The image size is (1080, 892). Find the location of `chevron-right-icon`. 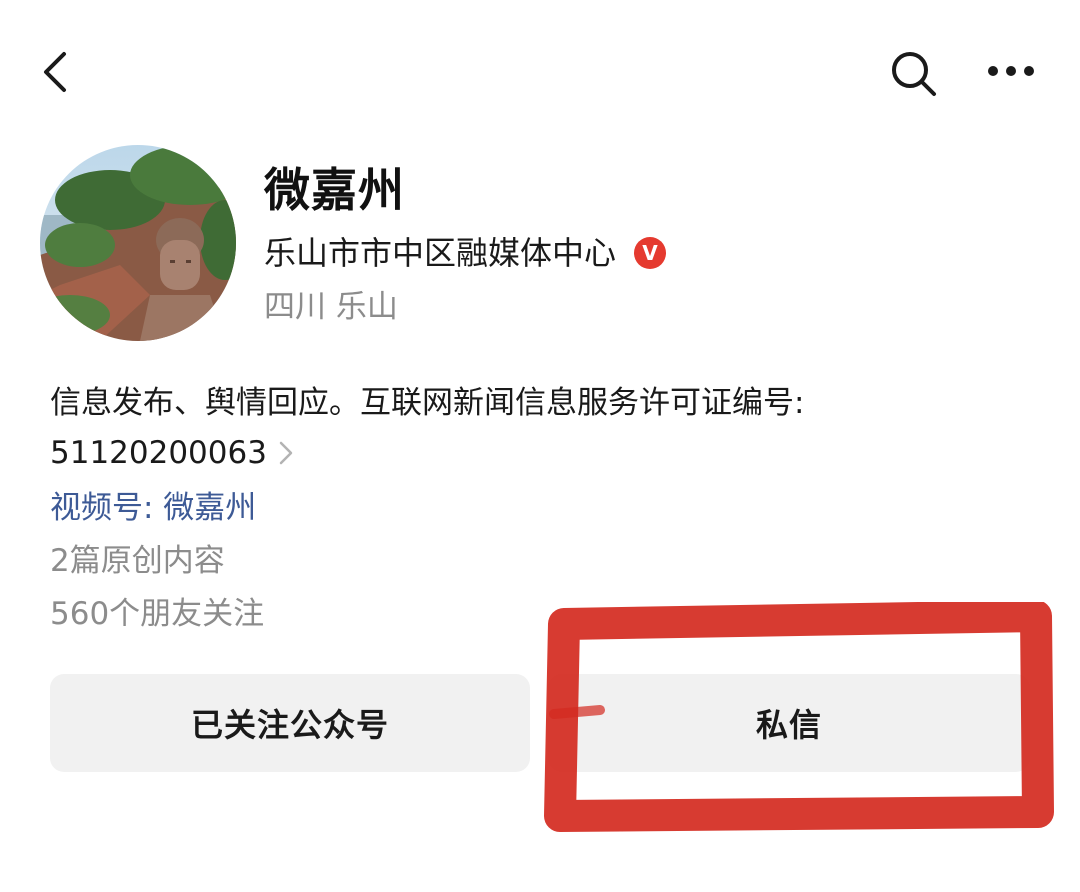

chevron-right-icon is located at coordinates (286, 453).